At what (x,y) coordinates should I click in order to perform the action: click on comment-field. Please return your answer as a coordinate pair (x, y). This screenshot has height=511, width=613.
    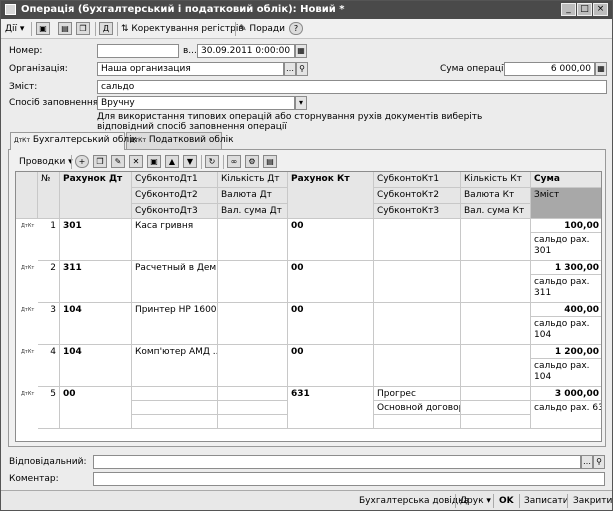
    Looking at the image, I should click on (349, 479).